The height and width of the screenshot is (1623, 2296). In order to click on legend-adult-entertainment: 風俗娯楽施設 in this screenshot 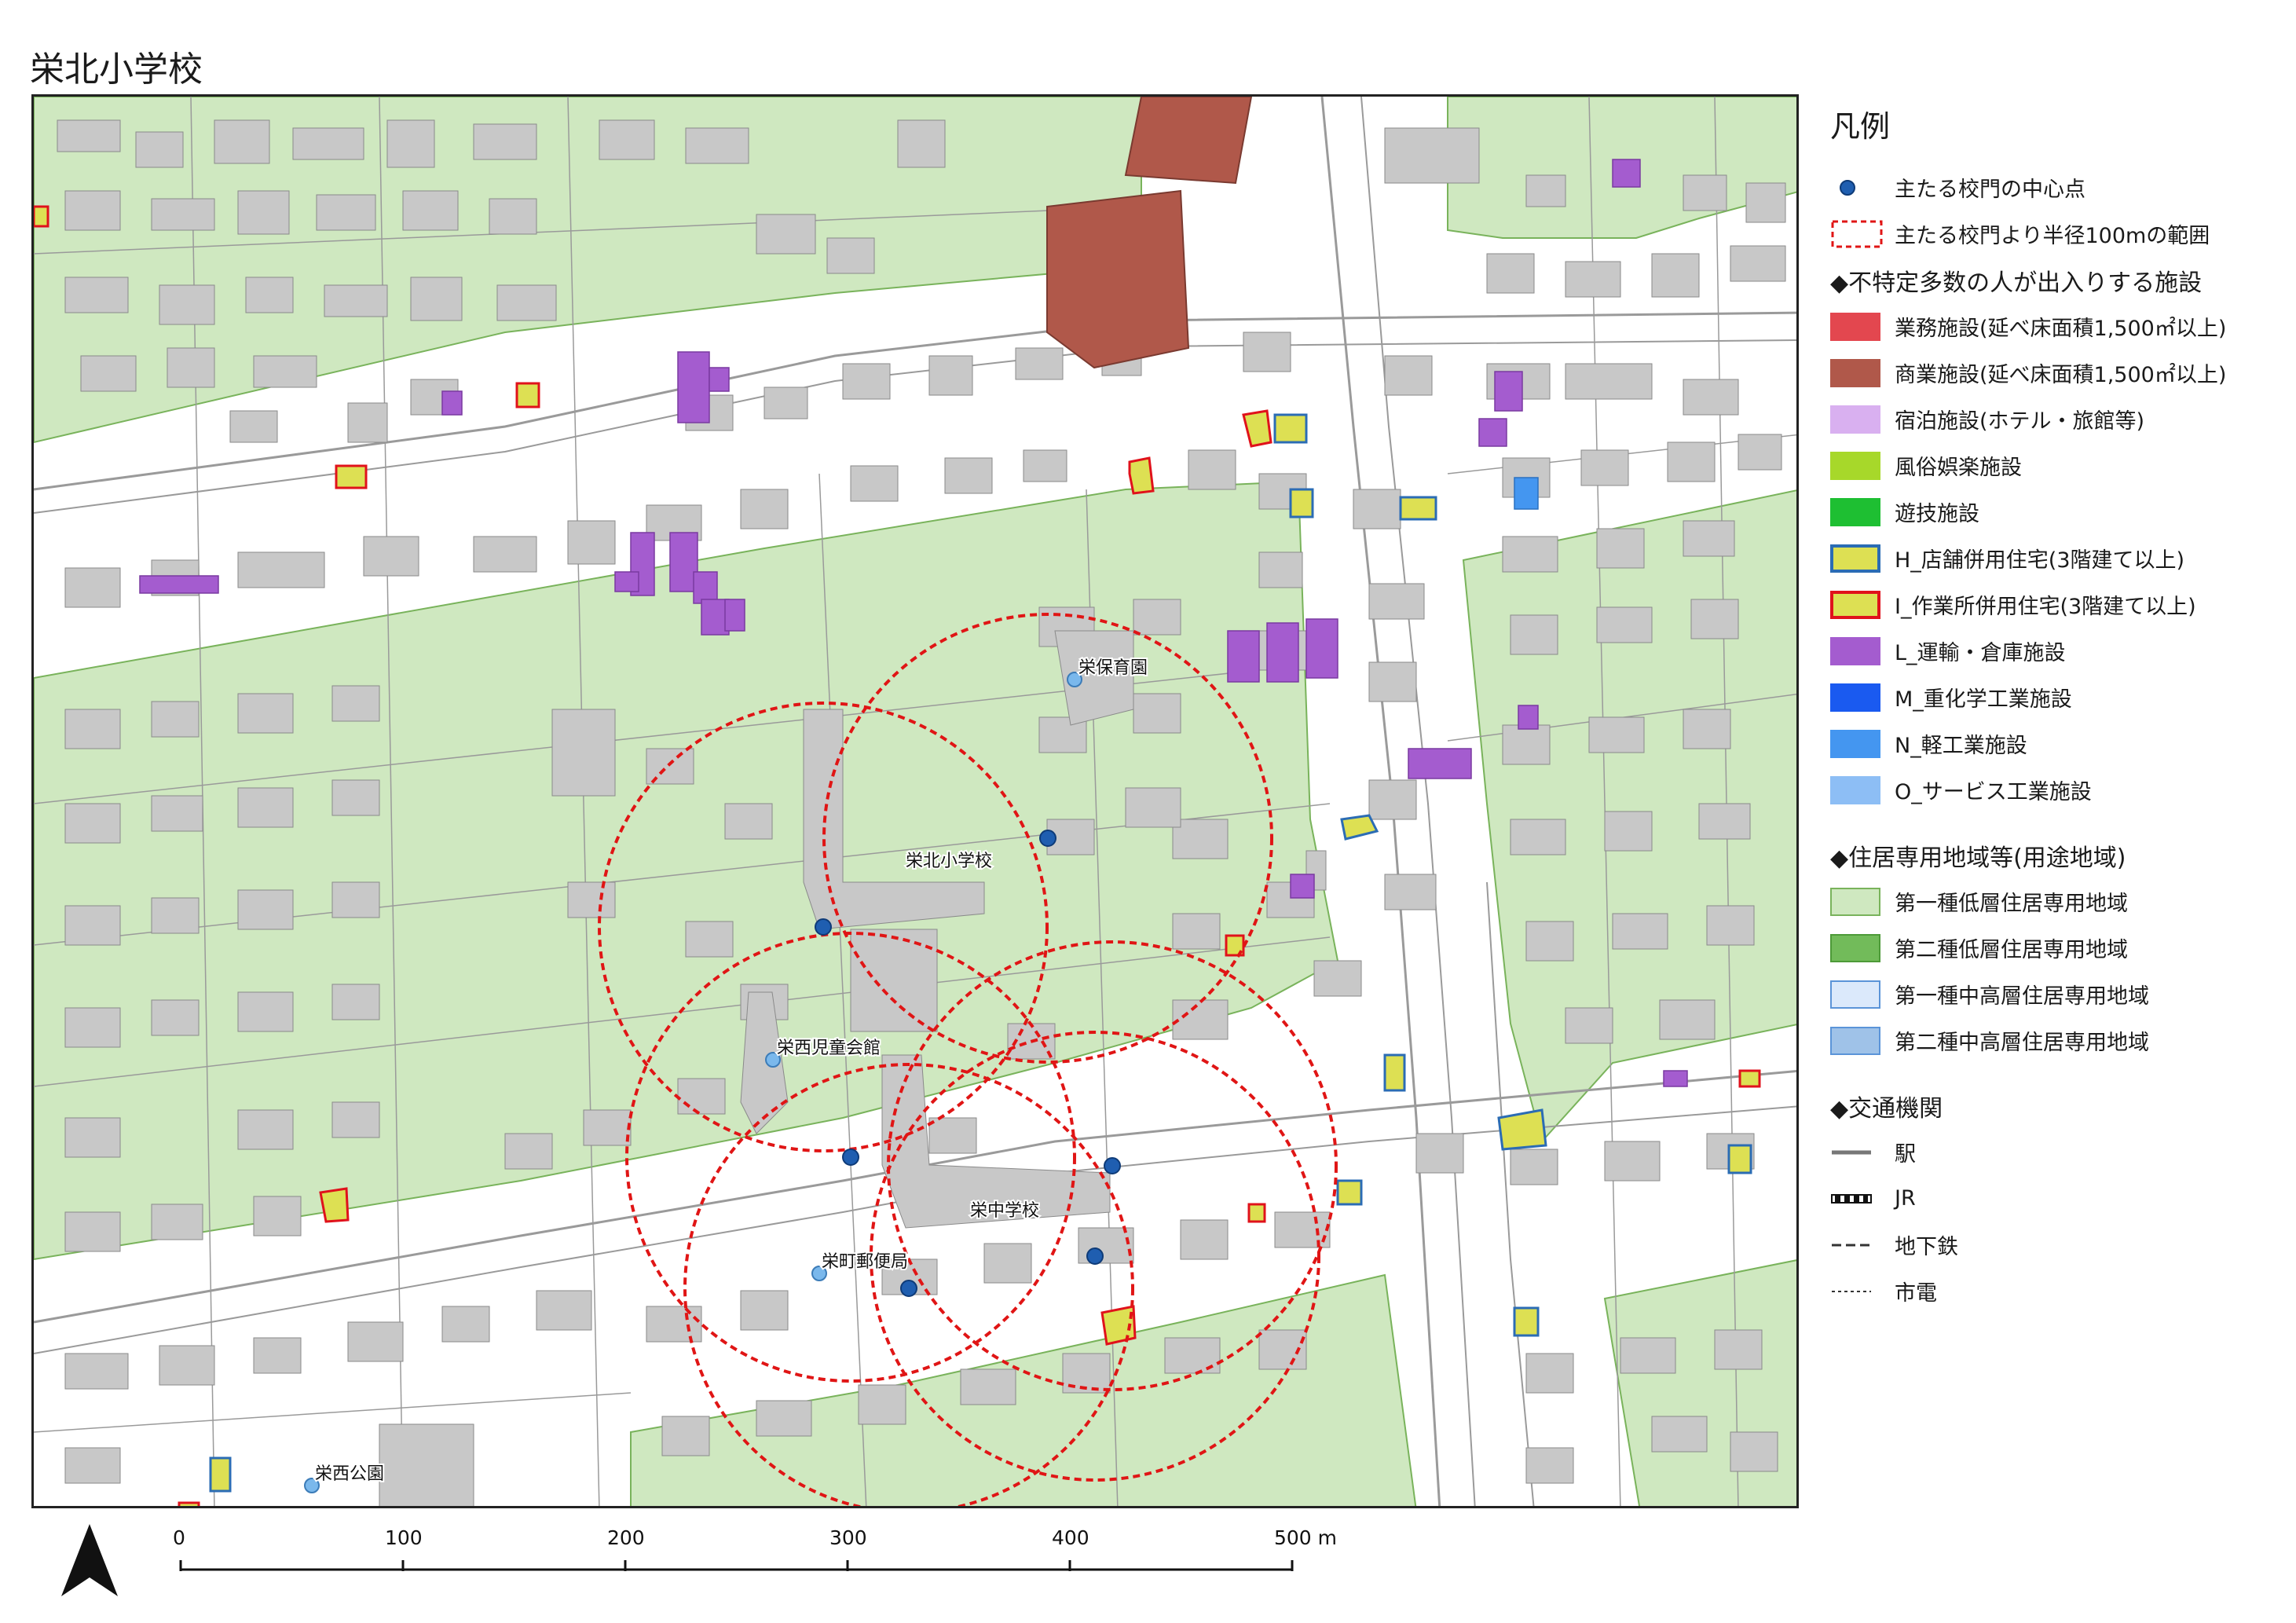, I will do `click(2058, 465)`.